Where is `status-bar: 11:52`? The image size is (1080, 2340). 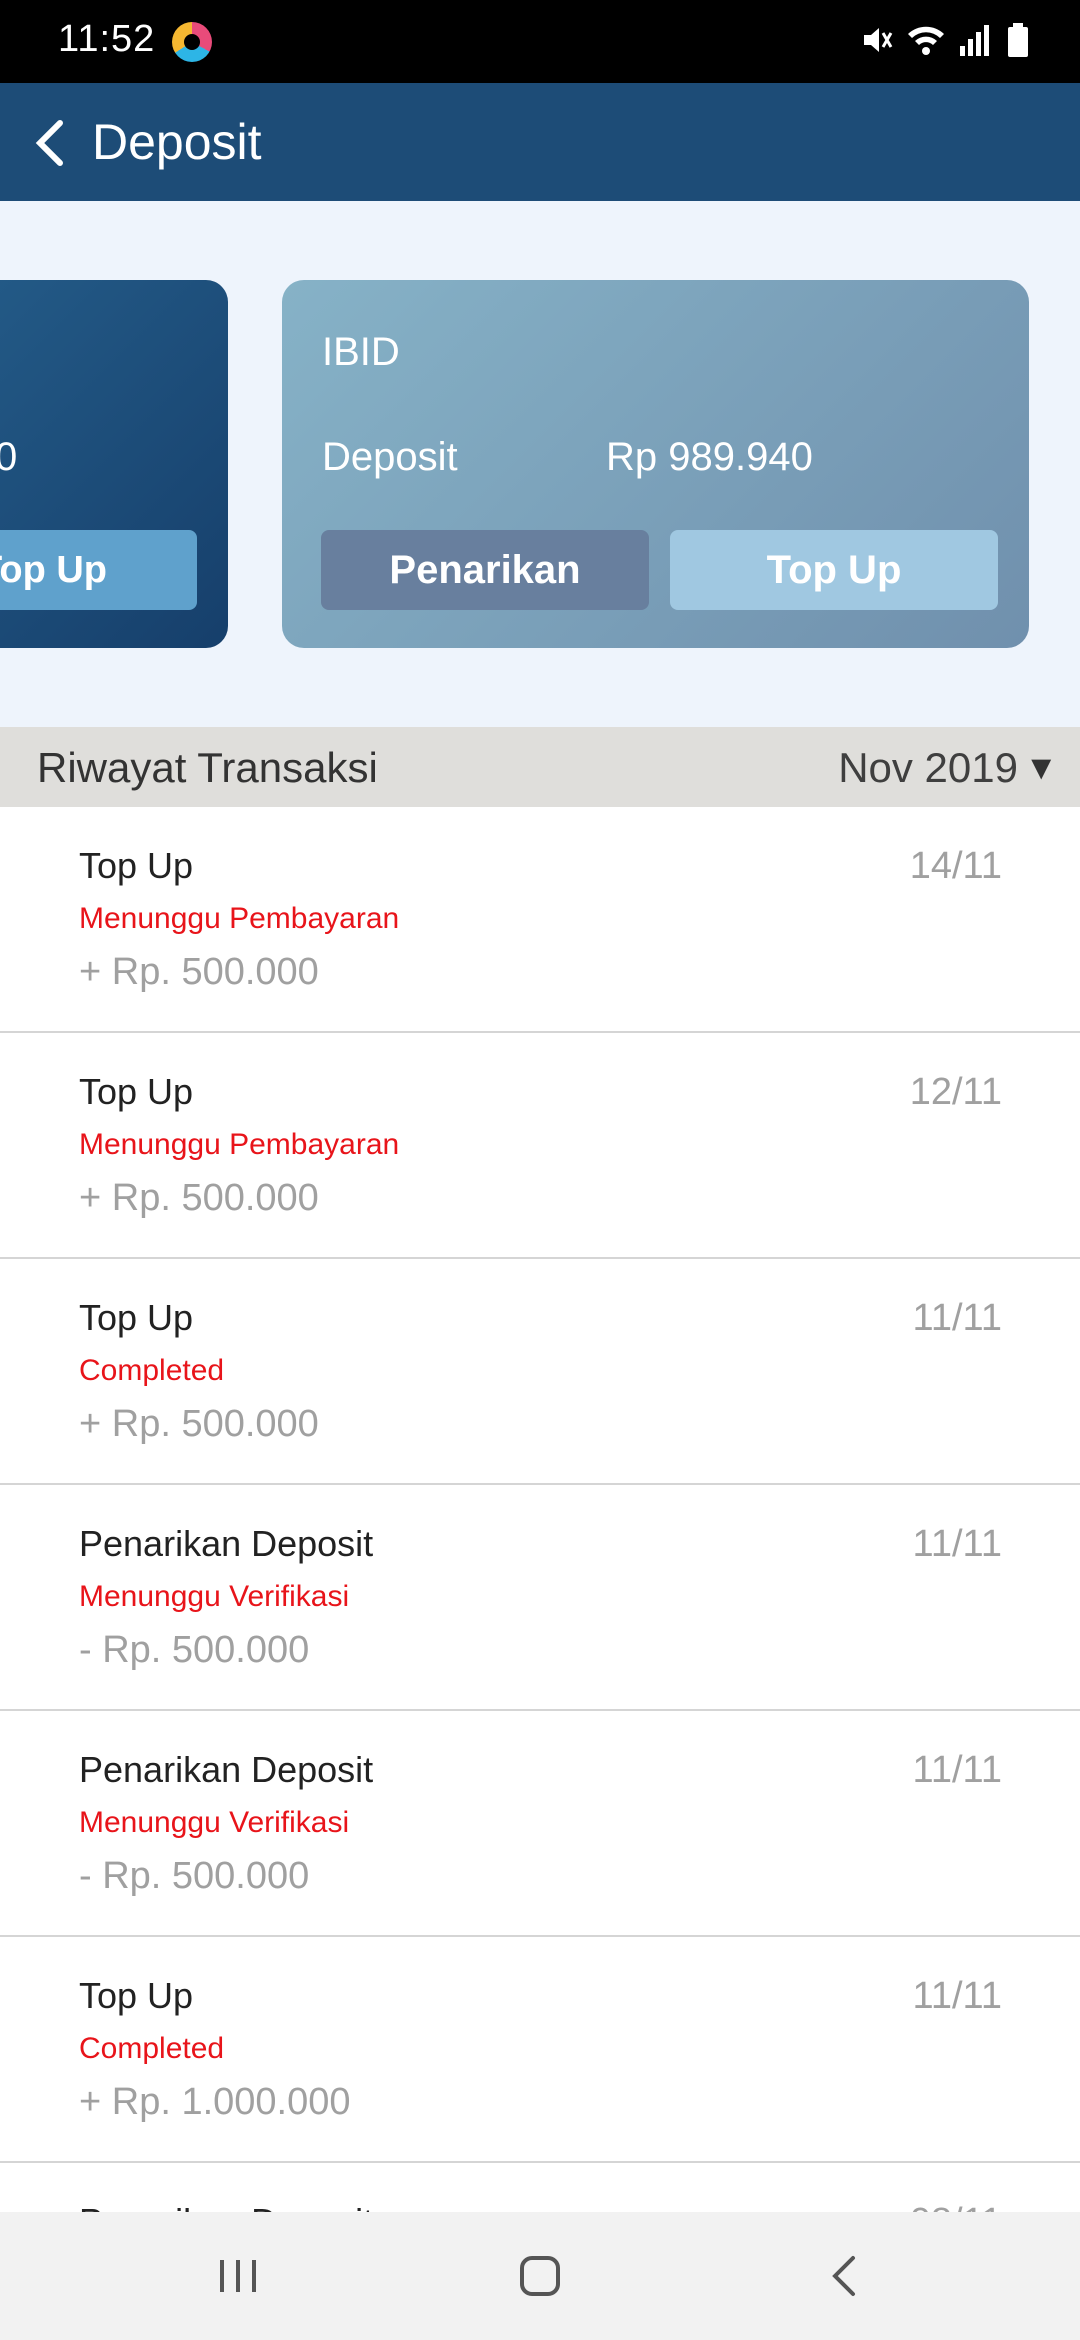 status-bar: 11:52 is located at coordinates (540, 41).